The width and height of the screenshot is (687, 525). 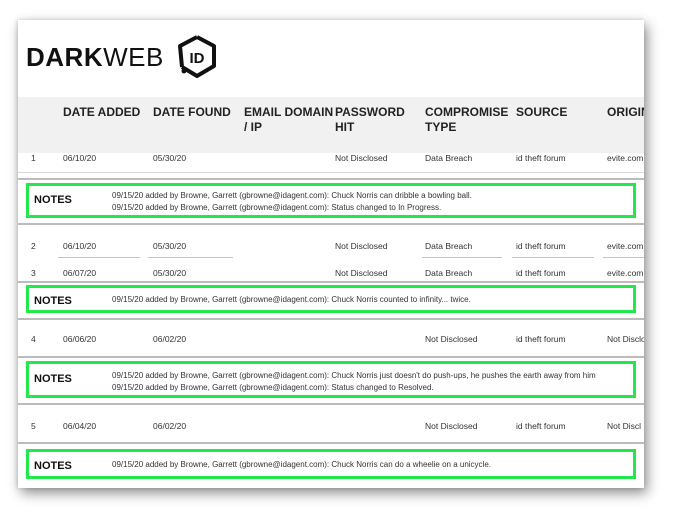 I want to click on hexagon-id-badge-icon: ID, so click(x=196, y=56).